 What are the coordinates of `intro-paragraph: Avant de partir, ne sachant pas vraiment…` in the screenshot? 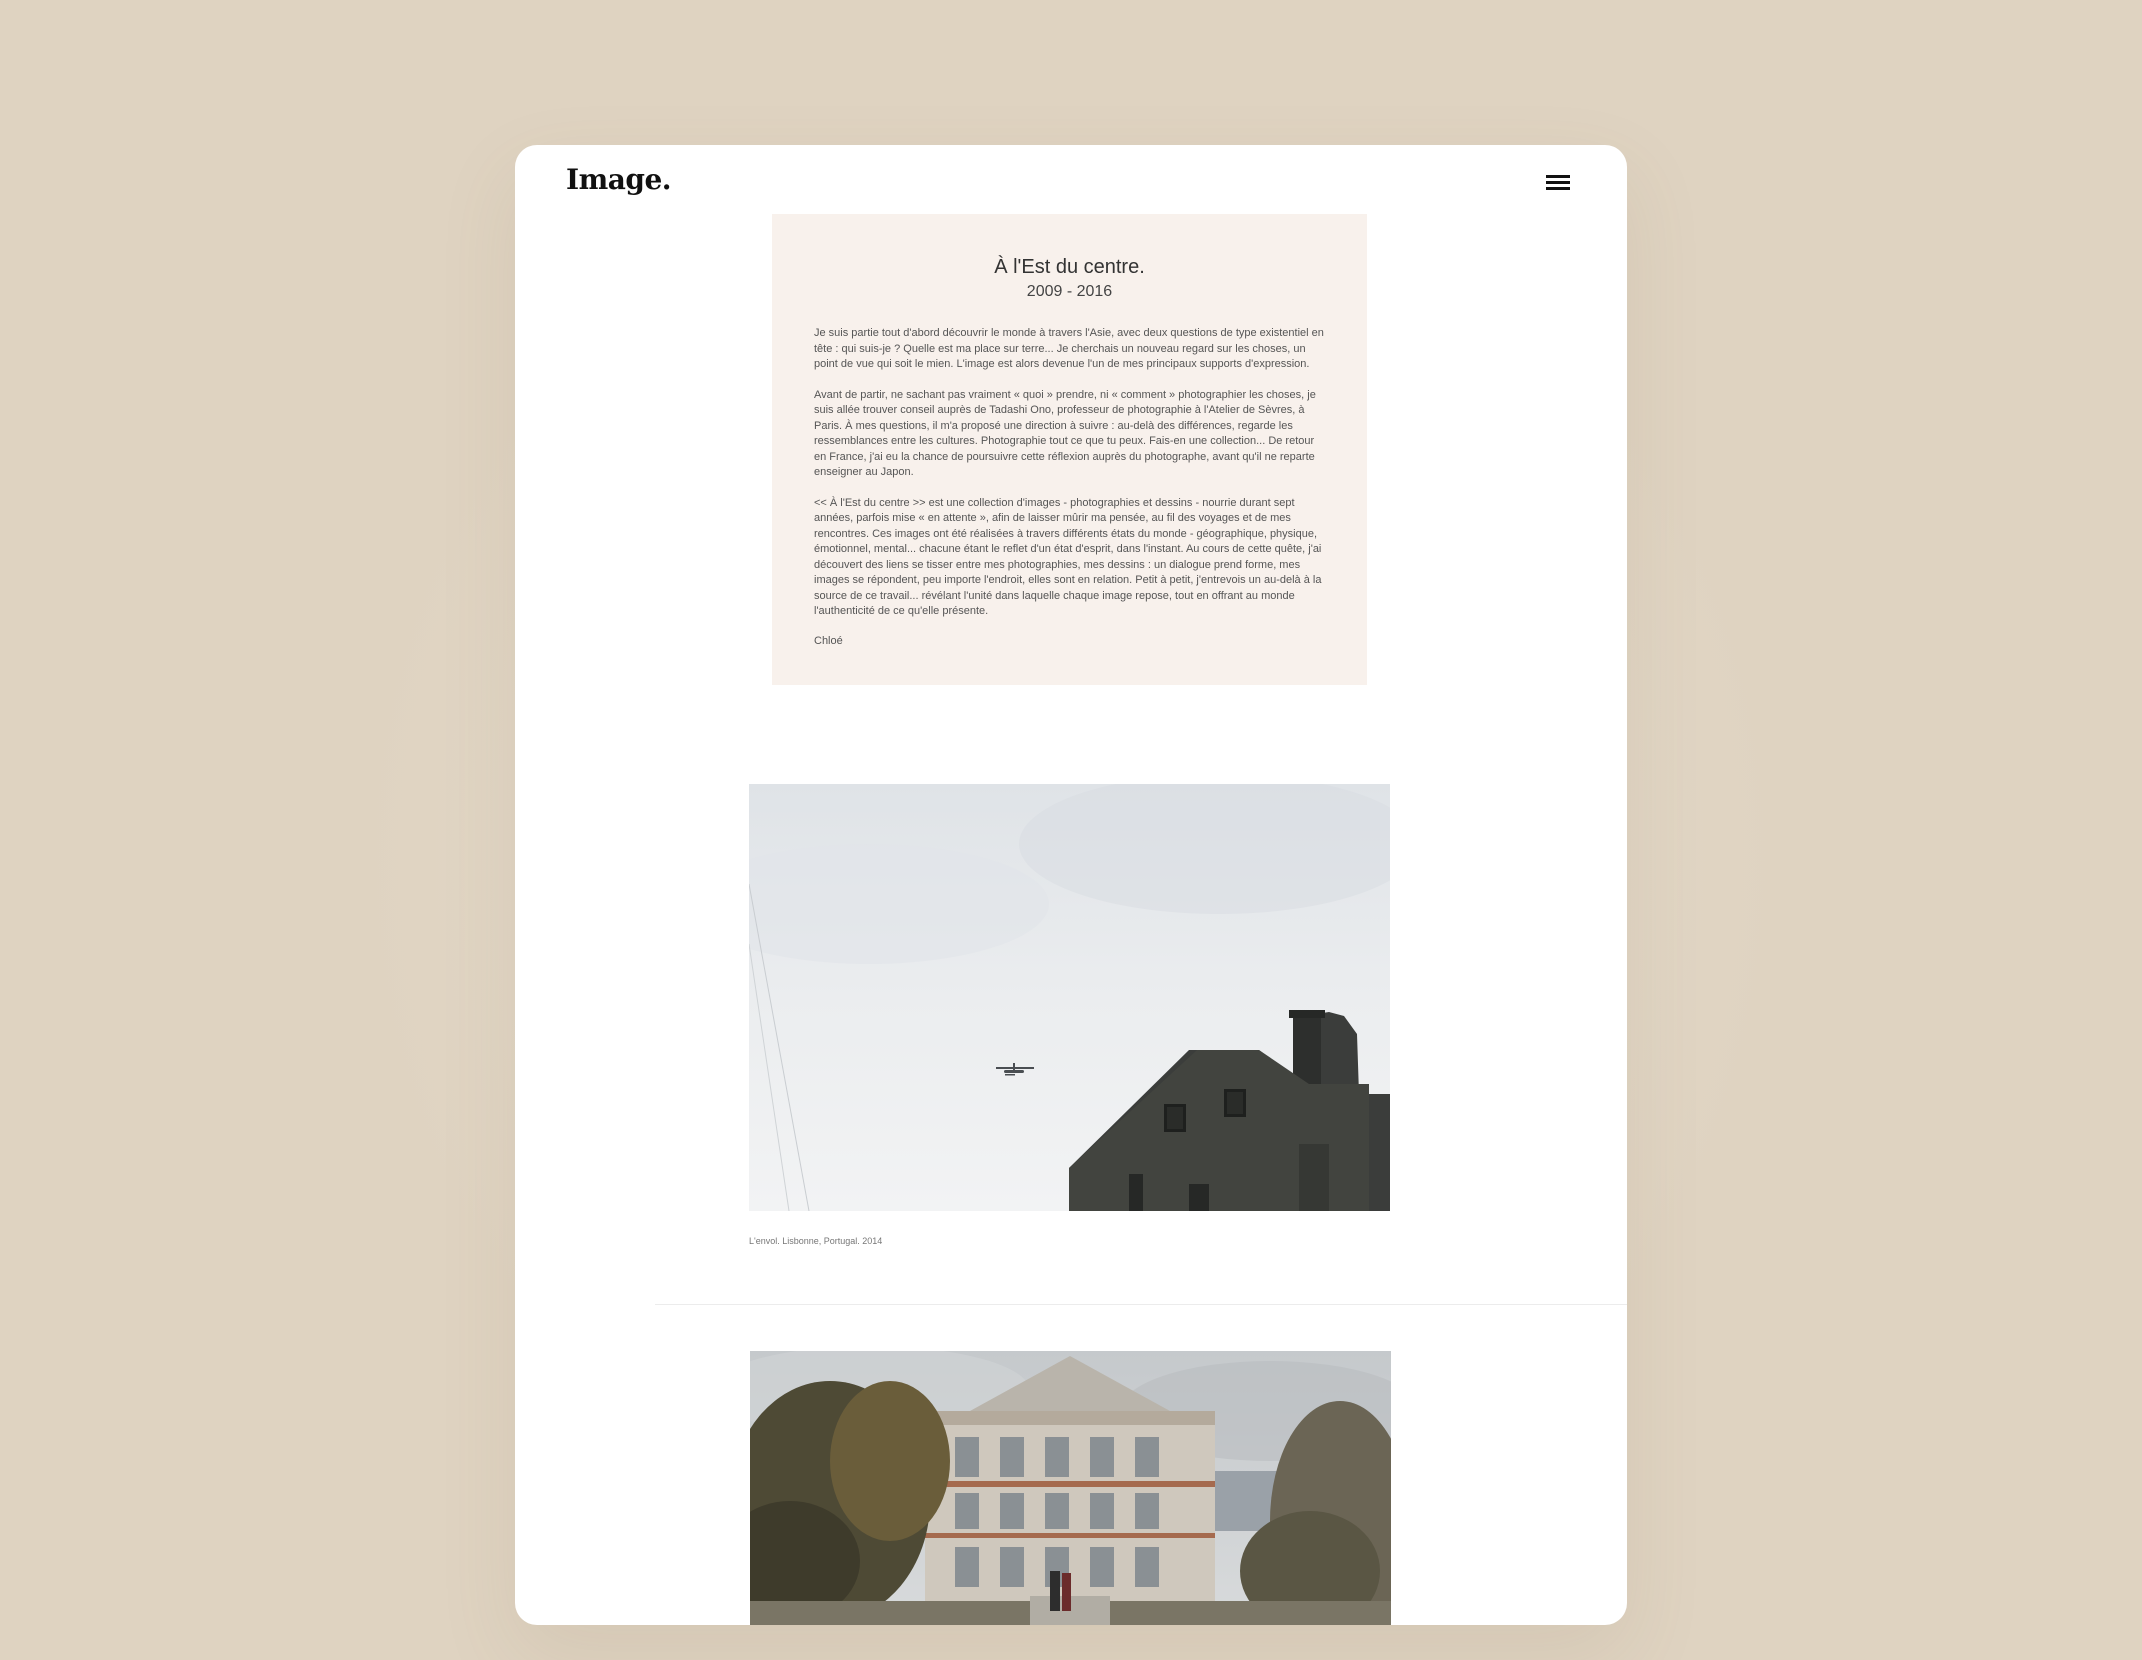 It's located at (1065, 433).